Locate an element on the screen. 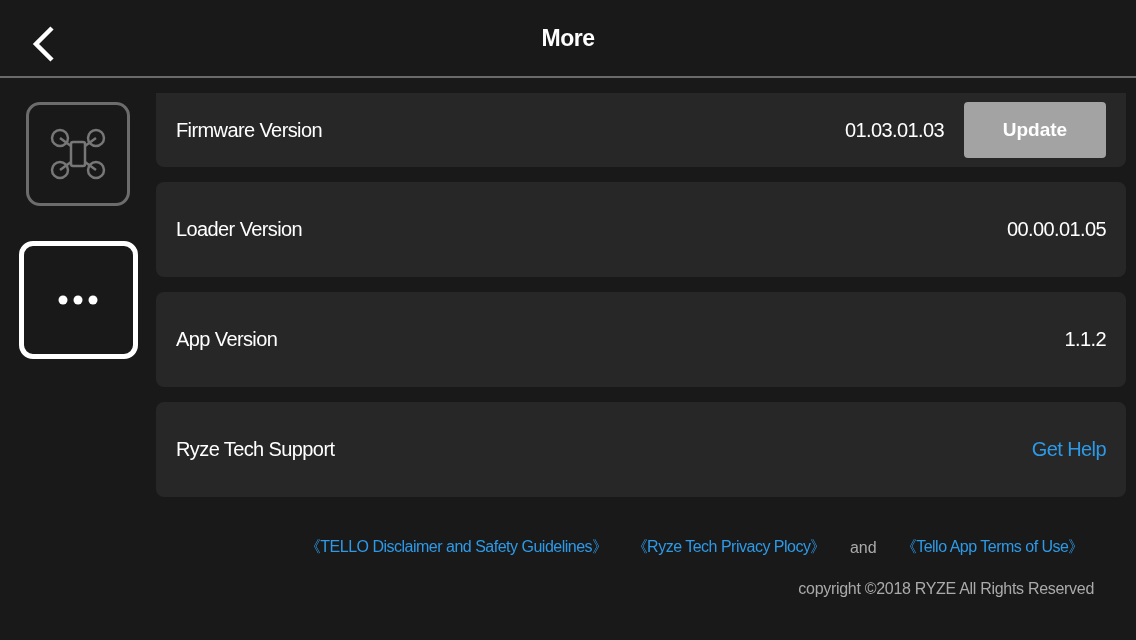 This screenshot has width=1136, height=640. help-link: Get Help is located at coordinates (1068, 449).